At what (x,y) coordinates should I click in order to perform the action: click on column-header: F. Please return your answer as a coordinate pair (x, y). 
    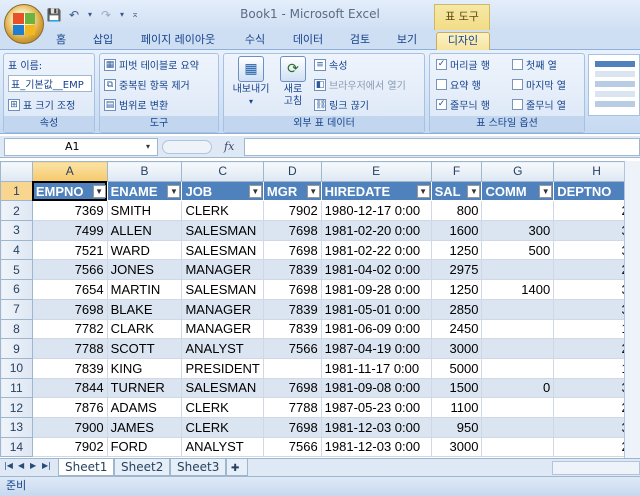
    Looking at the image, I should click on (456, 171).